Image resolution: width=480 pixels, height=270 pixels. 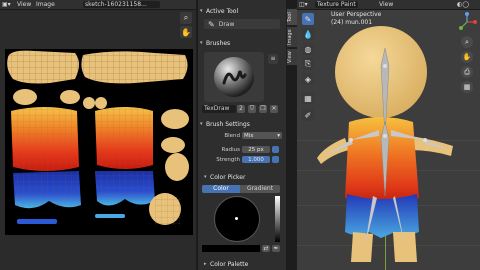 What do you see at coordinates (266, 248) in the screenshot?
I see `swap-colors-icon: ⇄` at bounding box center [266, 248].